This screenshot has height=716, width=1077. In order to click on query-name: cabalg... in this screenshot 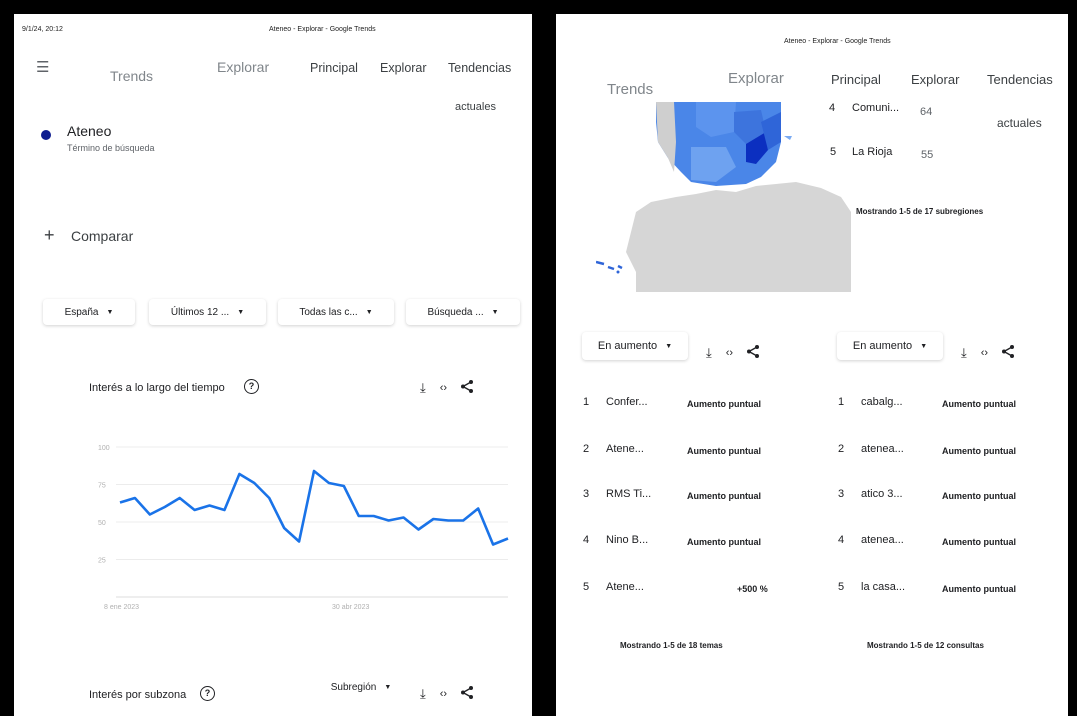, I will do `click(882, 402)`.